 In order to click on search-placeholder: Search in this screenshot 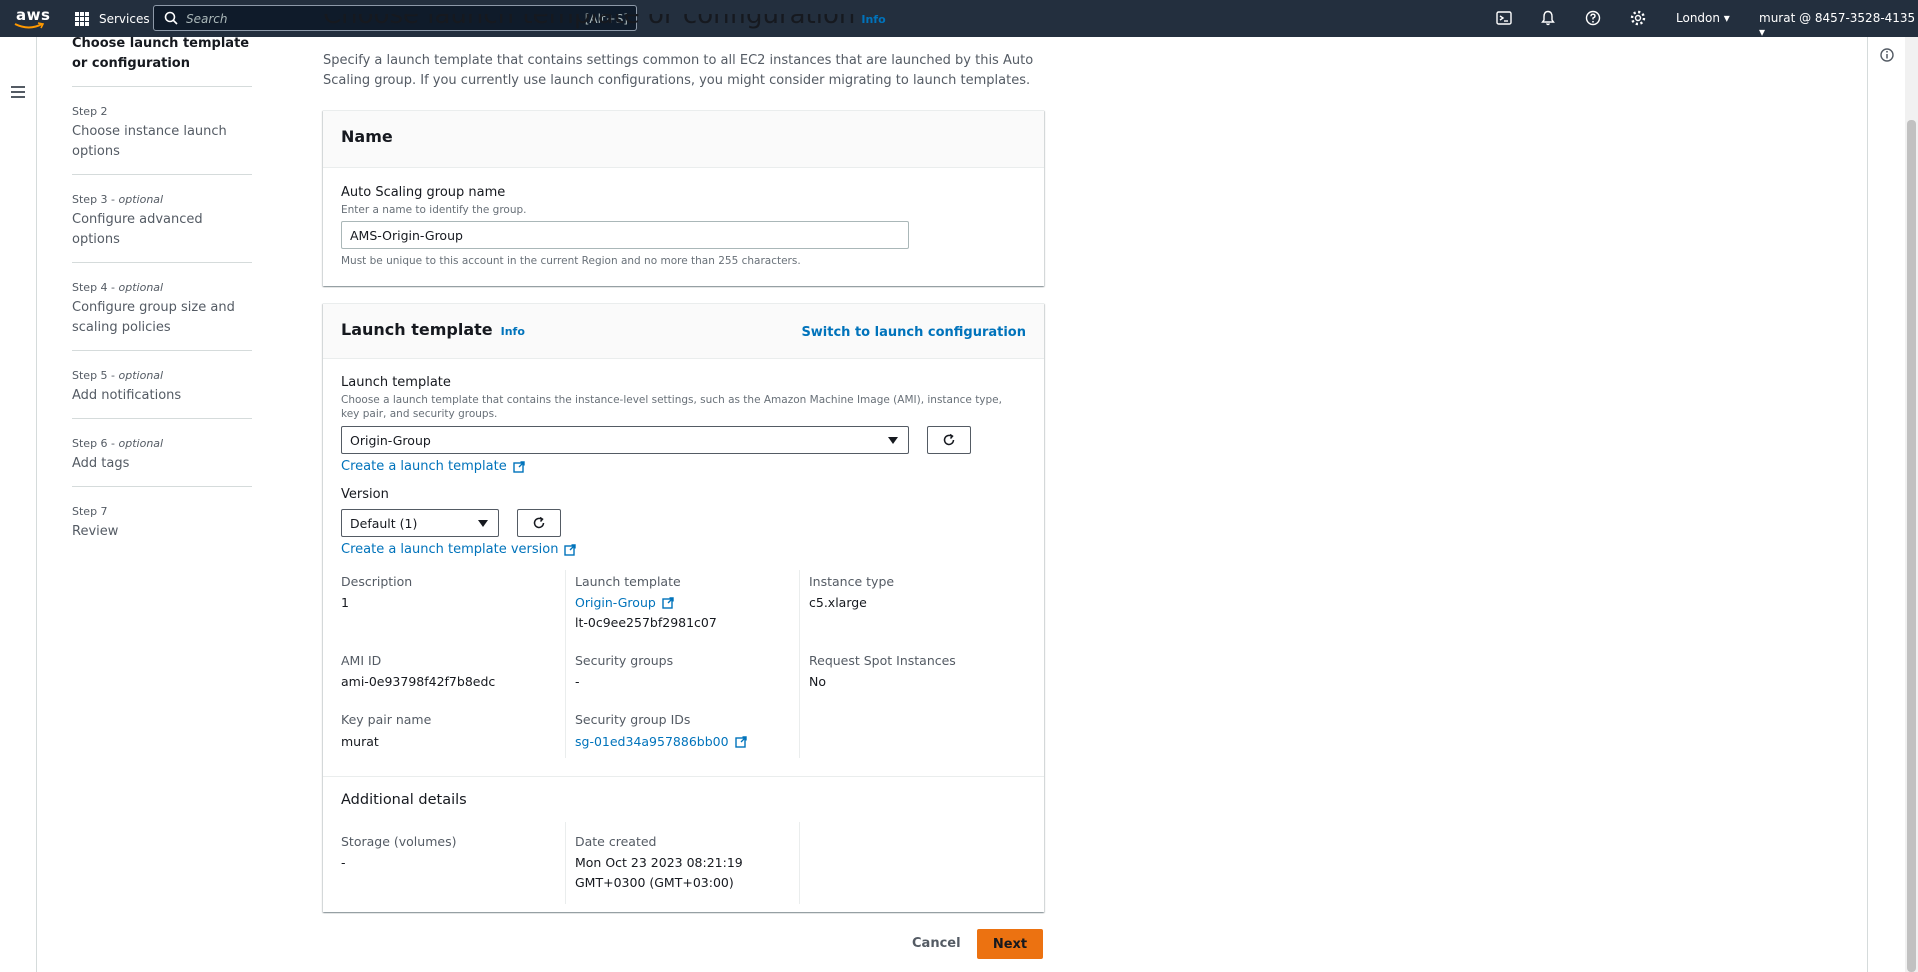, I will do `click(207, 19)`.